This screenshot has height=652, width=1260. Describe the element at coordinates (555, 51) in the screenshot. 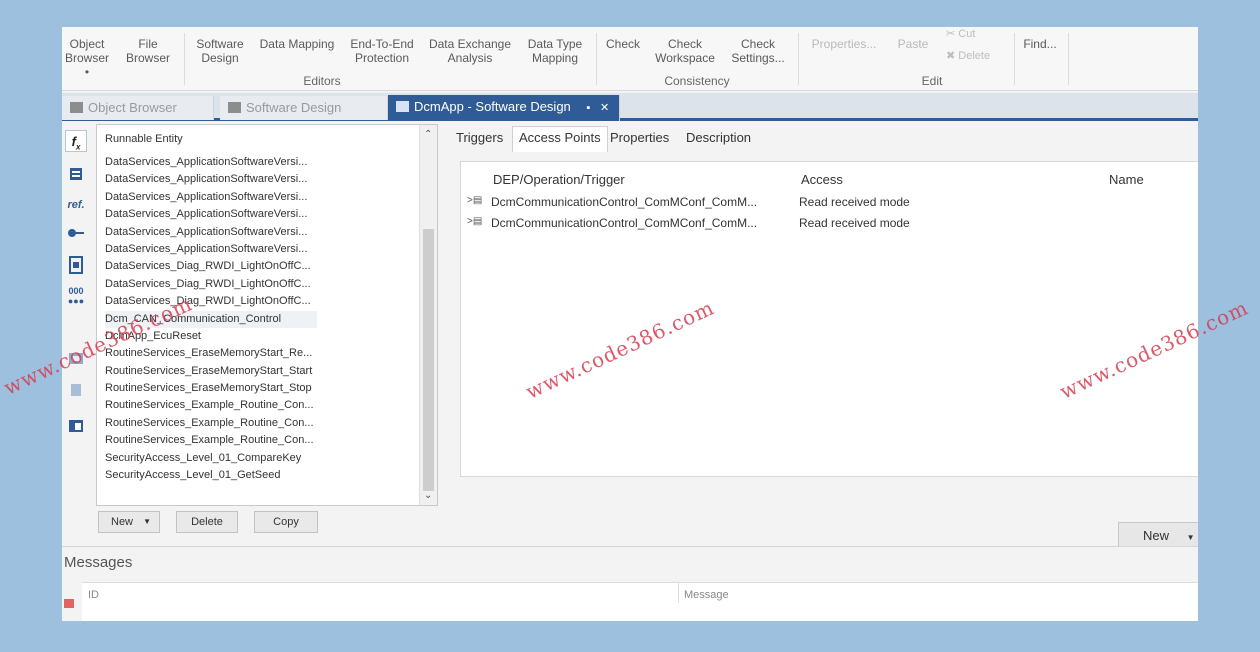

I see `data-type-mapping-button: Data Type Mapping` at that location.